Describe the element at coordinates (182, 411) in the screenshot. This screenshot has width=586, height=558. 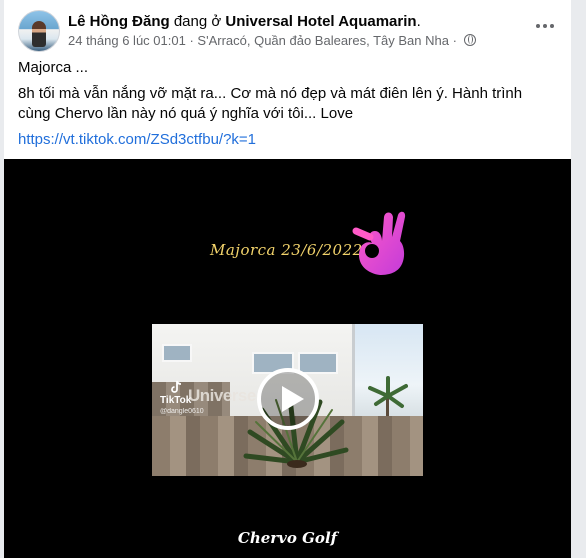
I see `tiktok-username: @dangle0610` at that location.